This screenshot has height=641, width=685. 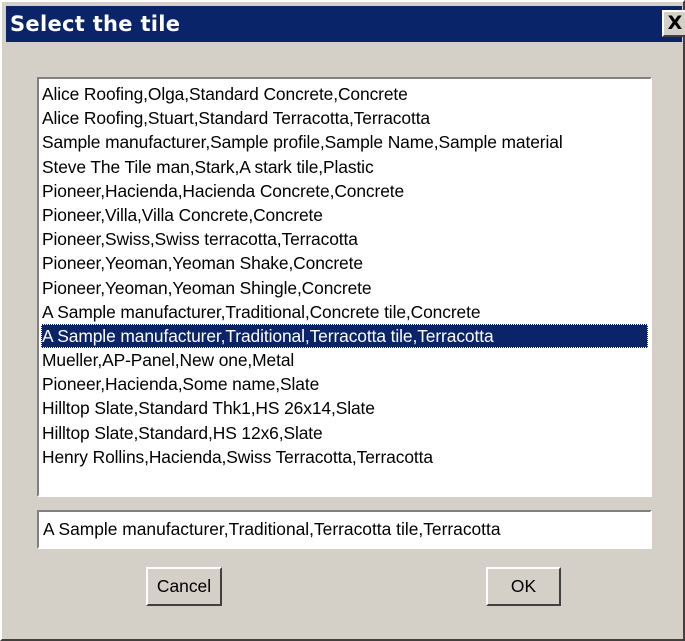 I want to click on cancel-button: Cancel, so click(x=184, y=586).